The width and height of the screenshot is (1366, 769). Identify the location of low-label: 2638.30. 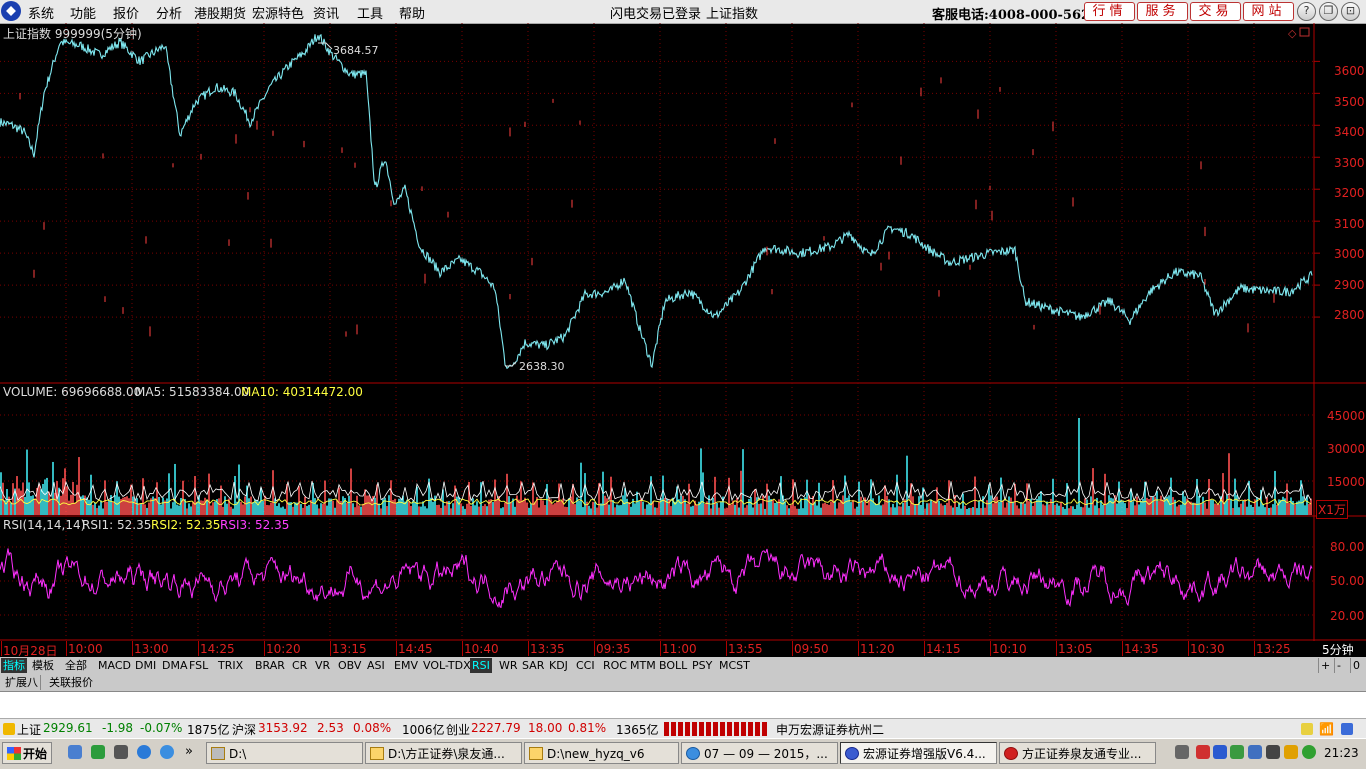
(542, 366).